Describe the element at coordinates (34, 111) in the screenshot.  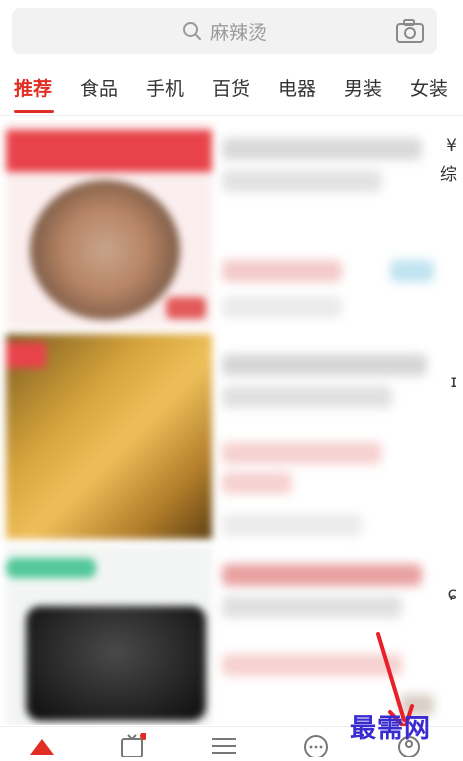
I see `active-tab-indicator` at that location.